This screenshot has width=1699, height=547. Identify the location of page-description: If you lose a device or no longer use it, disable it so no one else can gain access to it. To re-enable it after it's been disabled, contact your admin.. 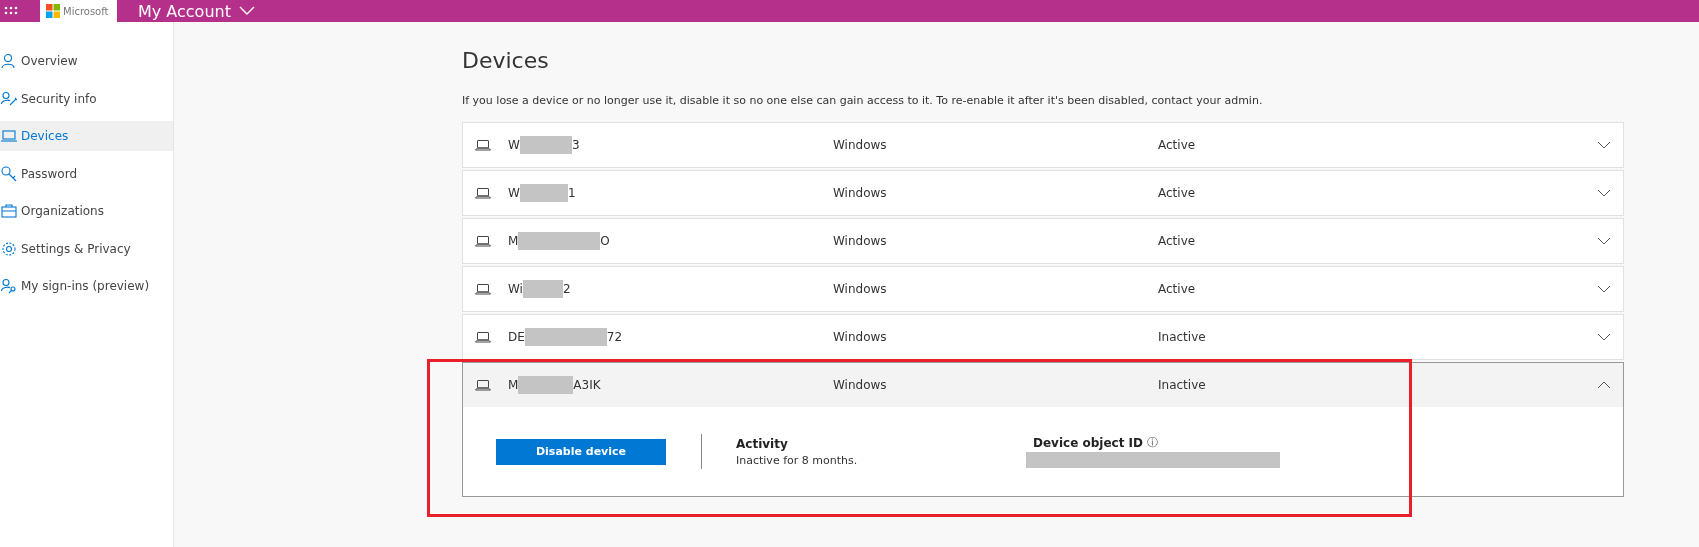
(863, 100).